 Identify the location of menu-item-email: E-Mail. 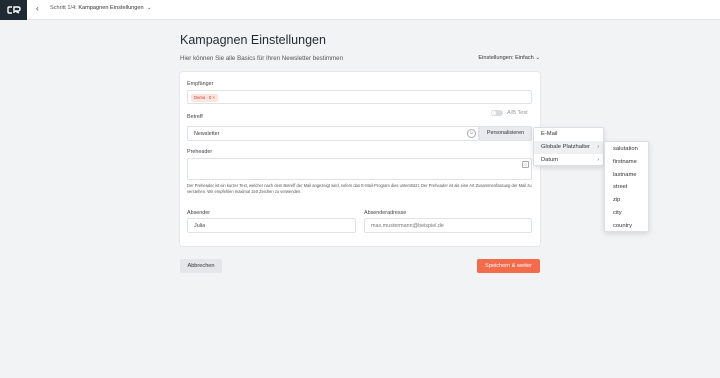
(568, 134).